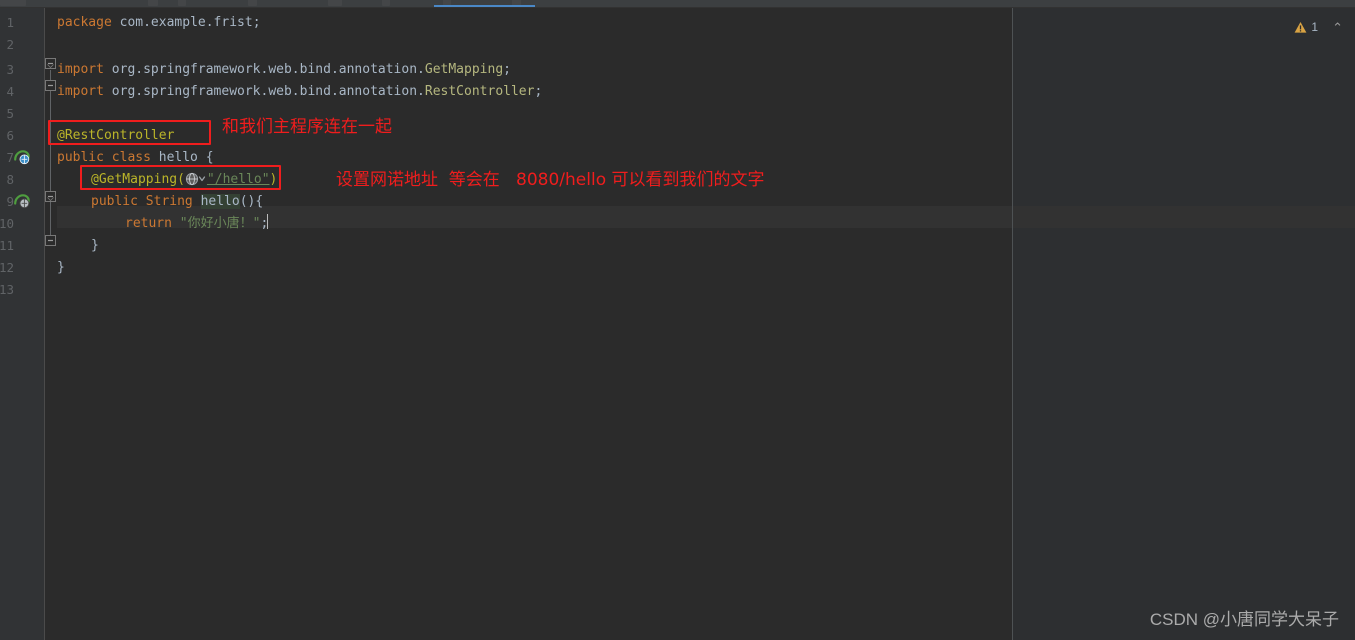  Describe the element at coordinates (10, 113) in the screenshot. I see `line-number: 5` at that location.